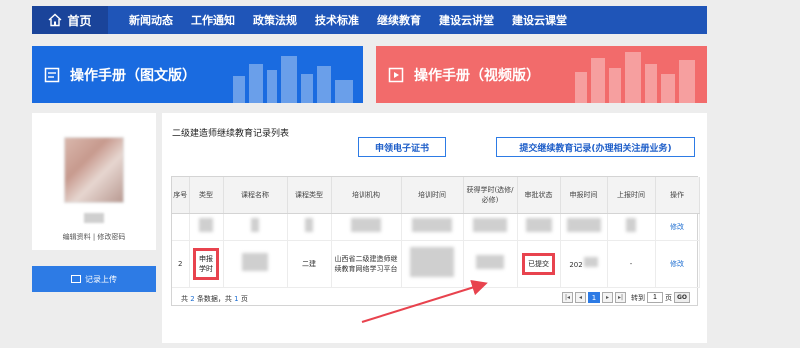 The height and width of the screenshot is (348, 800). I want to click on nav-home-label: 首页, so click(79, 20).